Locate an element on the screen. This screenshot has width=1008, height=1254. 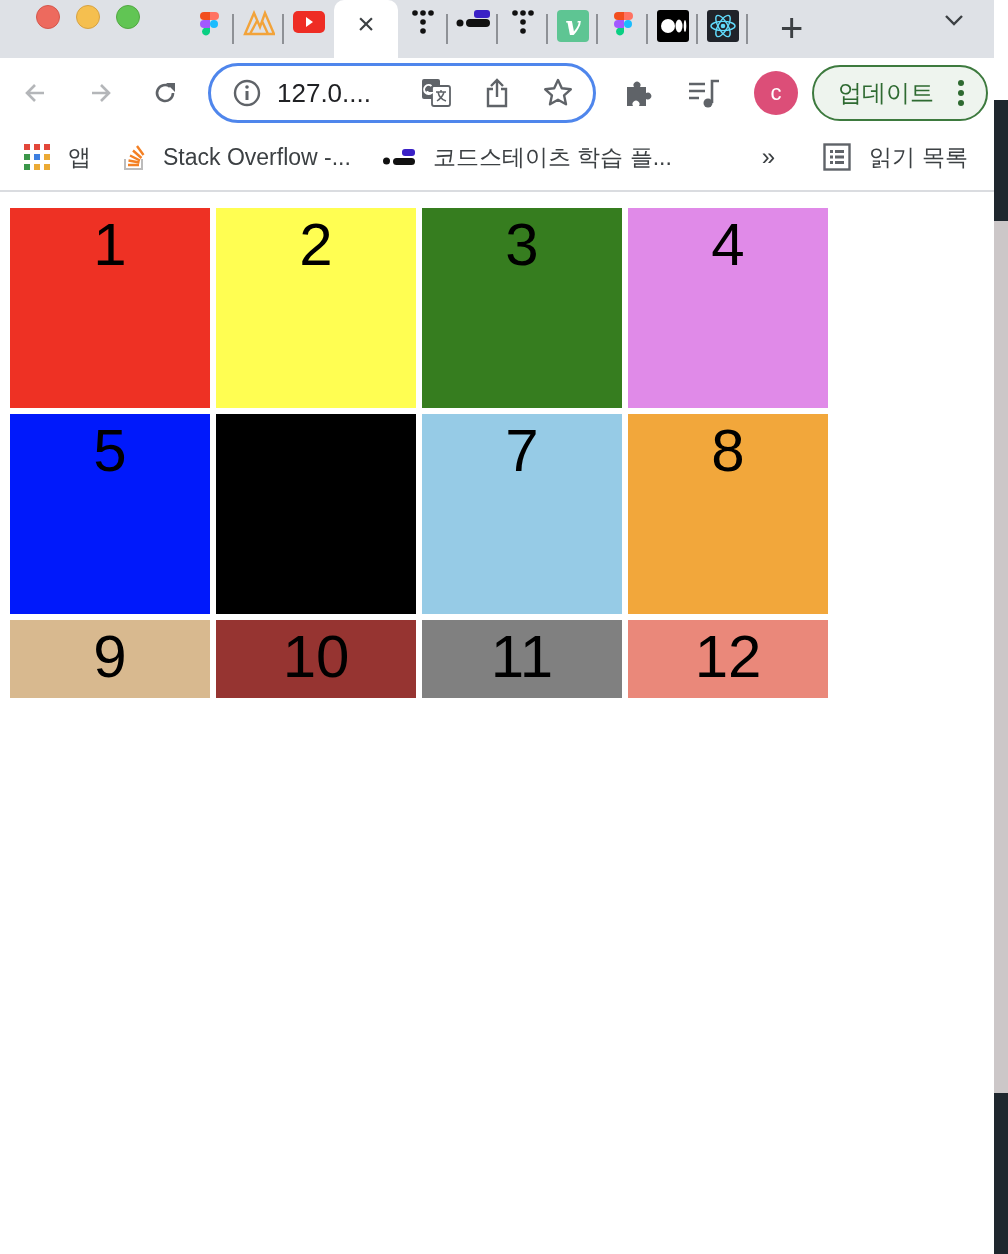
update-button: 업데이트 is located at coordinates (900, 93).